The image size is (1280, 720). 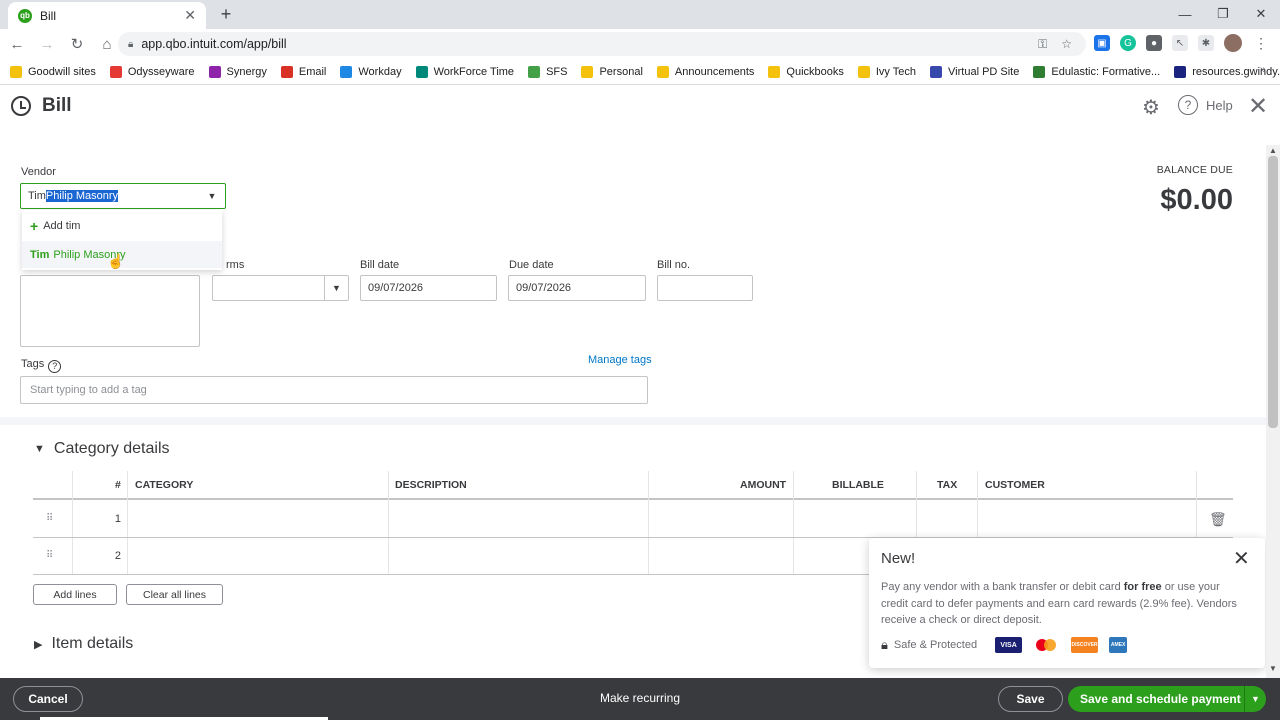 What do you see at coordinates (371, 71) in the screenshot?
I see `bookmark-item: Workday` at bounding box center [371, 71].